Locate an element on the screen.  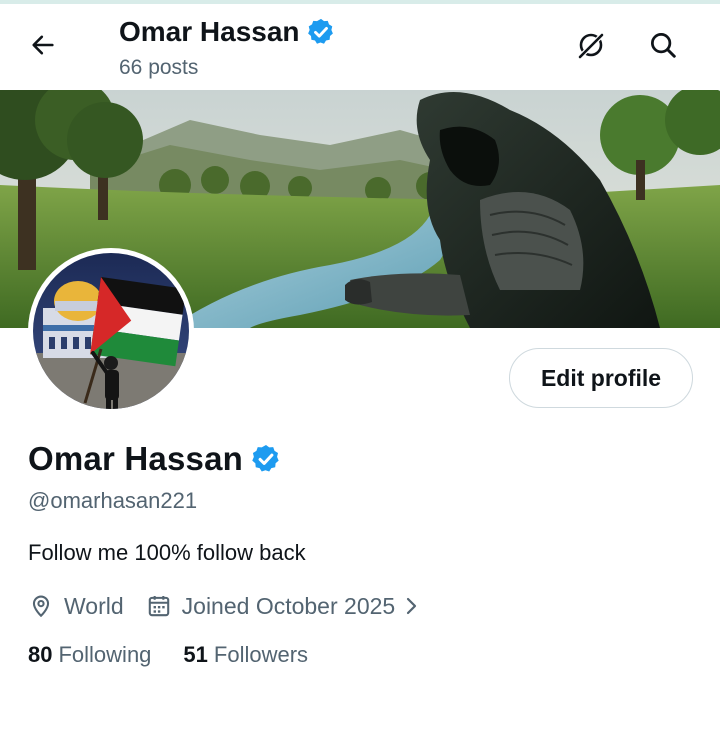
arrow-left-icon is located at coordinates (43, 45).